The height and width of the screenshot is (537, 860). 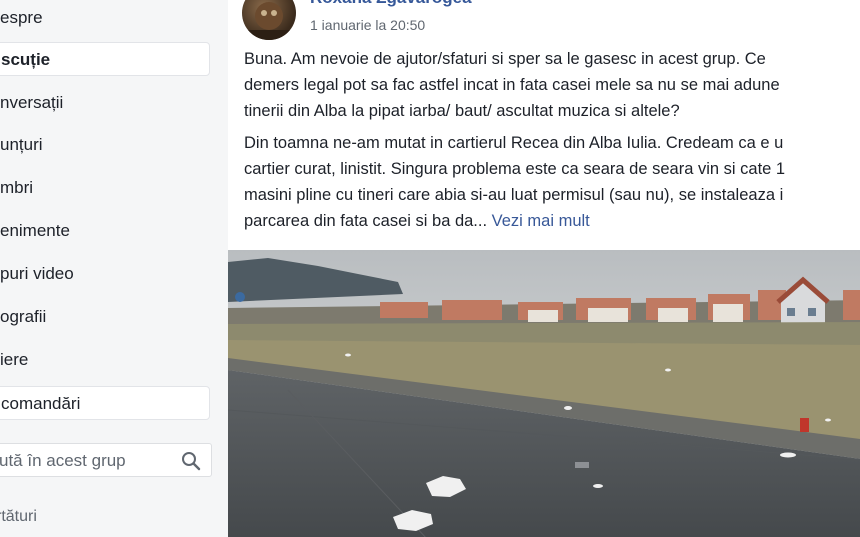 I want to click on sidebar-item-label: puri video, so click(x=37, y=273).